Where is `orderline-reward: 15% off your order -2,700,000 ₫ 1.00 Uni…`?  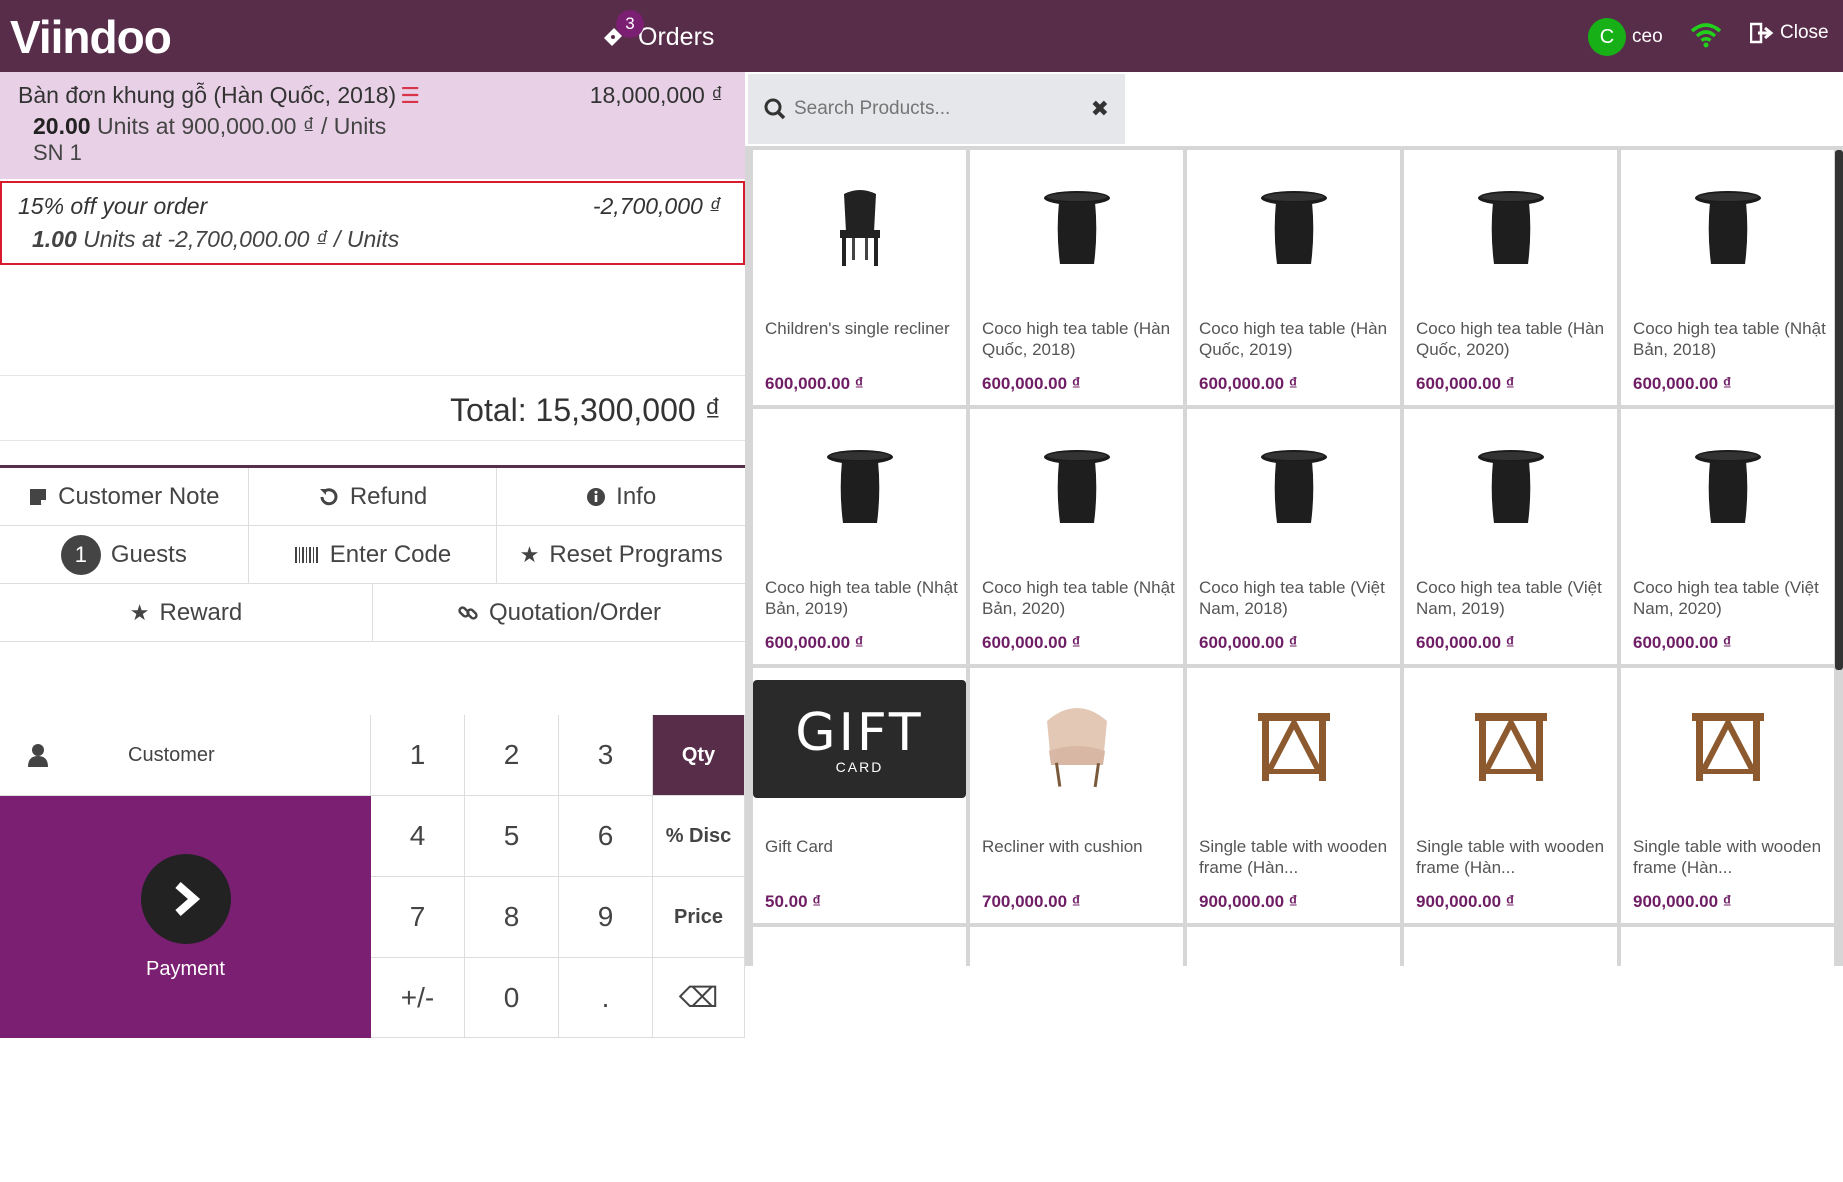
orderline-reward: 15% off your order -2,700,000 ₫ 1.00 Uni… is located at coordinates (372, 223).